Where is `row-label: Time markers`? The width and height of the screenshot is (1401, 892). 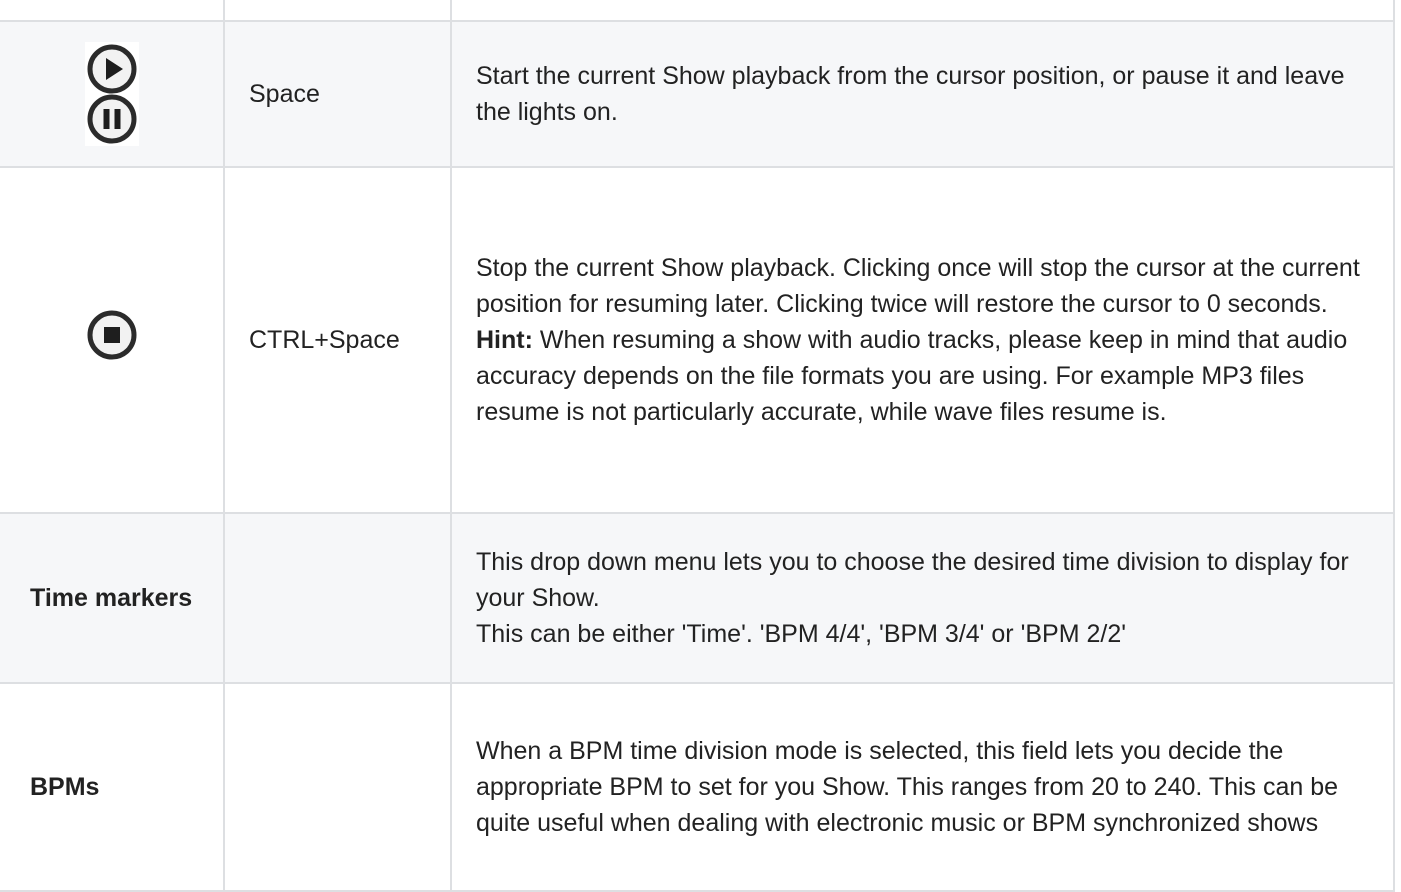
row-label: Time markers is located at coordinates (112, 598).